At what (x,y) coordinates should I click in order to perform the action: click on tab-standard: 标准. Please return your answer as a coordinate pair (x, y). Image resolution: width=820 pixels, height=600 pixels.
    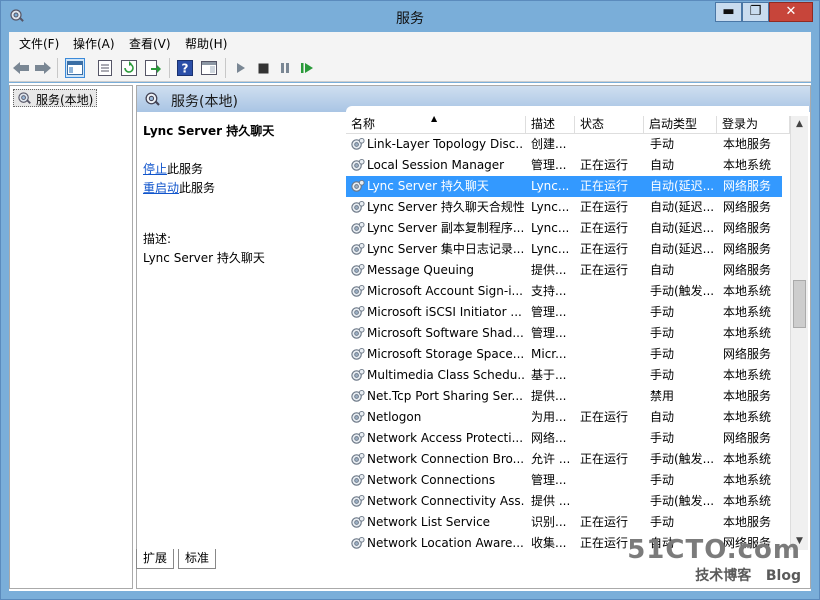
    Looking at the image, I should click on (197, 559).